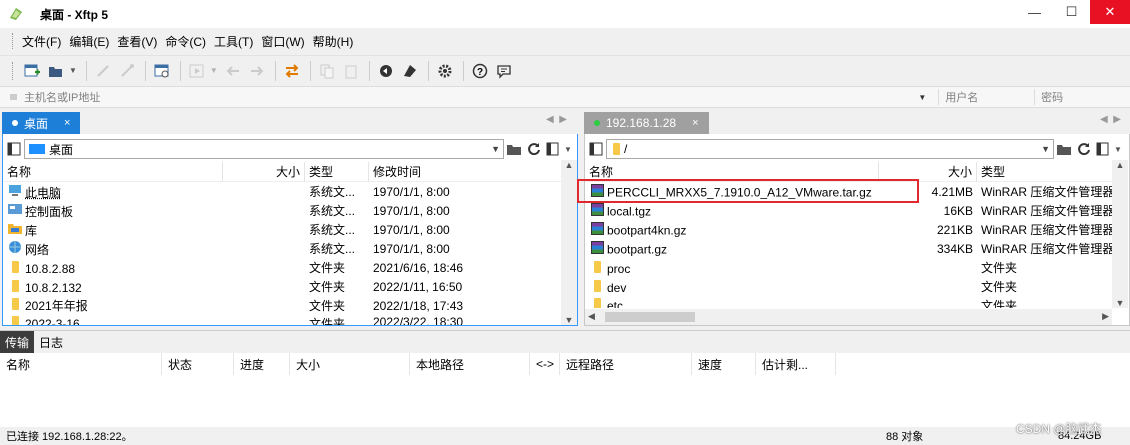 This screenshot has width=1130, height=445. What do you see at coordinates (1120, 234) in the screenshot?
I see `remote-vertical-scrollbar: ▲ ▼` at bounding box center [1120, 234].